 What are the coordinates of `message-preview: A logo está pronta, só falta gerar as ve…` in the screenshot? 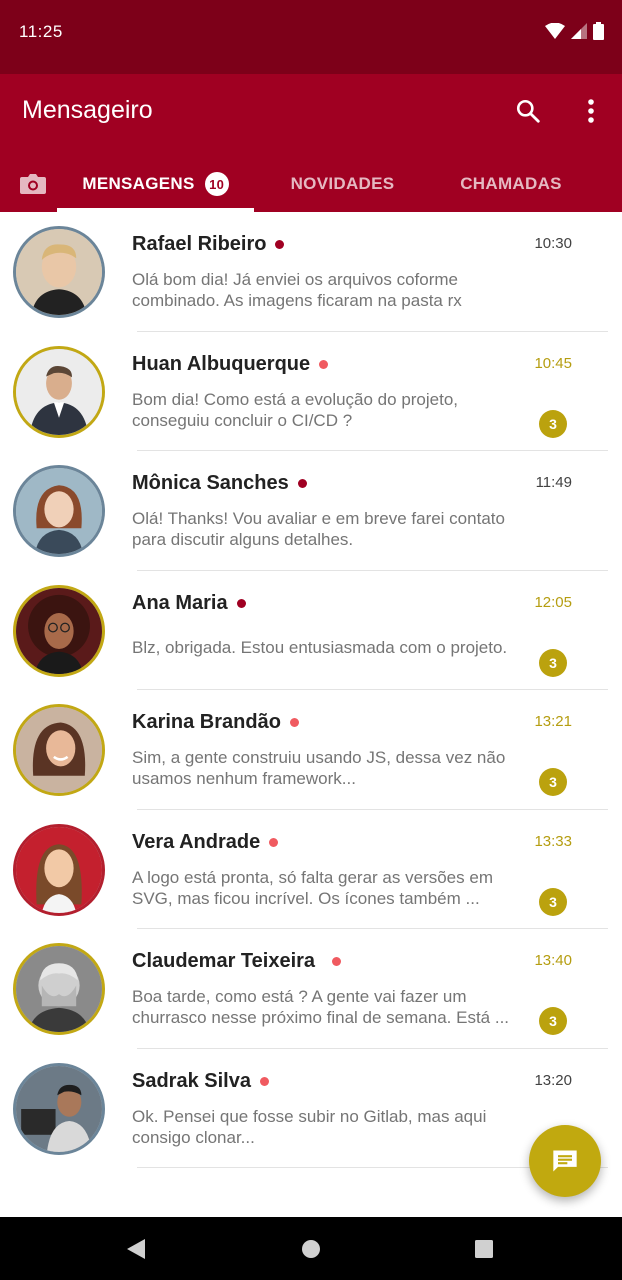 It's located at (312, 887).